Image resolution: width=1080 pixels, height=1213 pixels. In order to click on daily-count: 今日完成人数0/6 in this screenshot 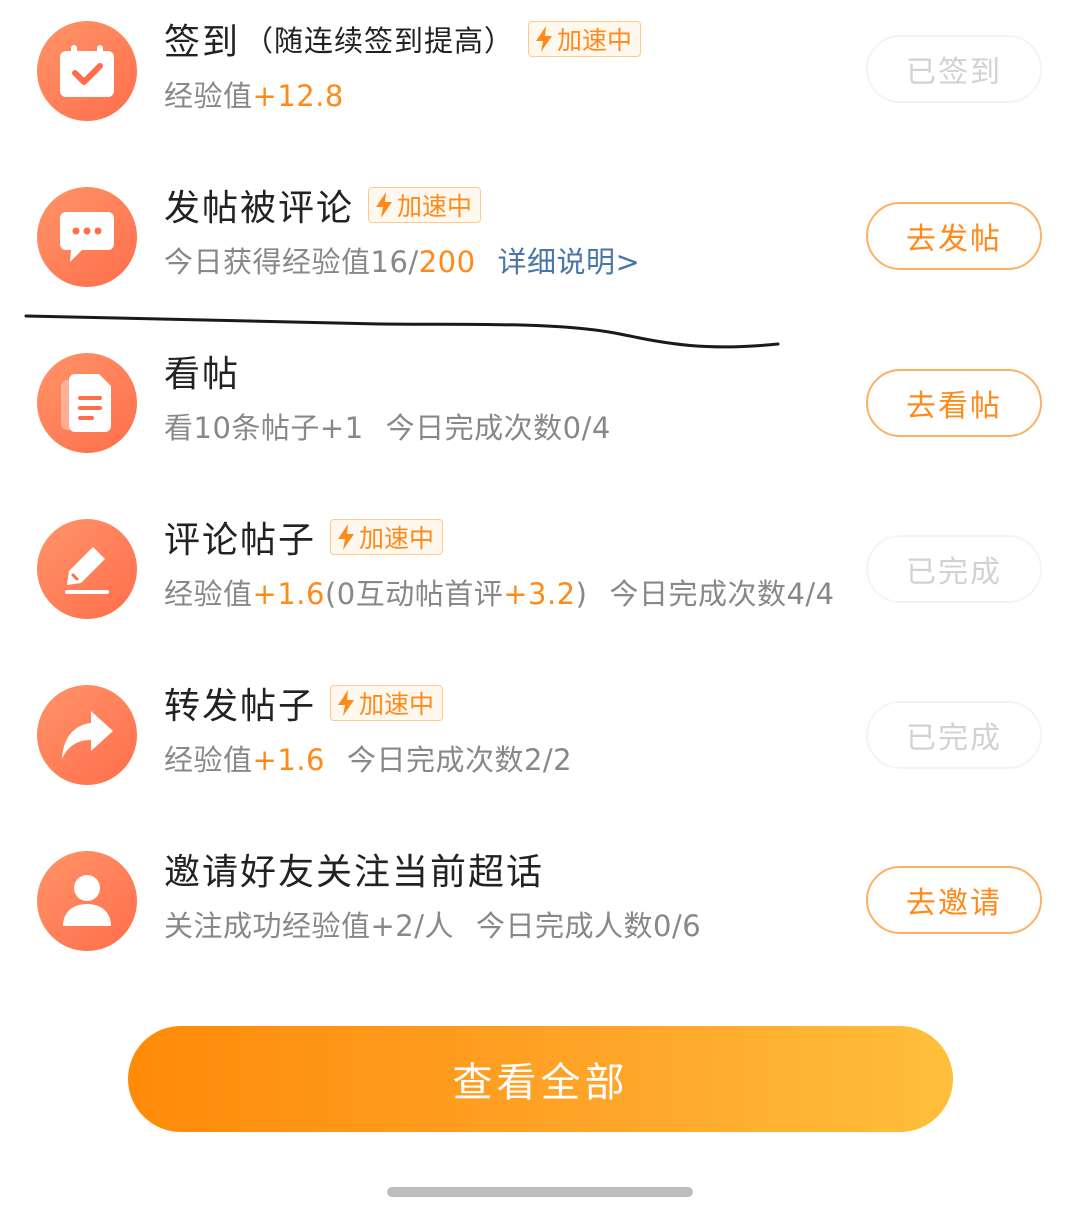, I will do `click(589, 926)`.